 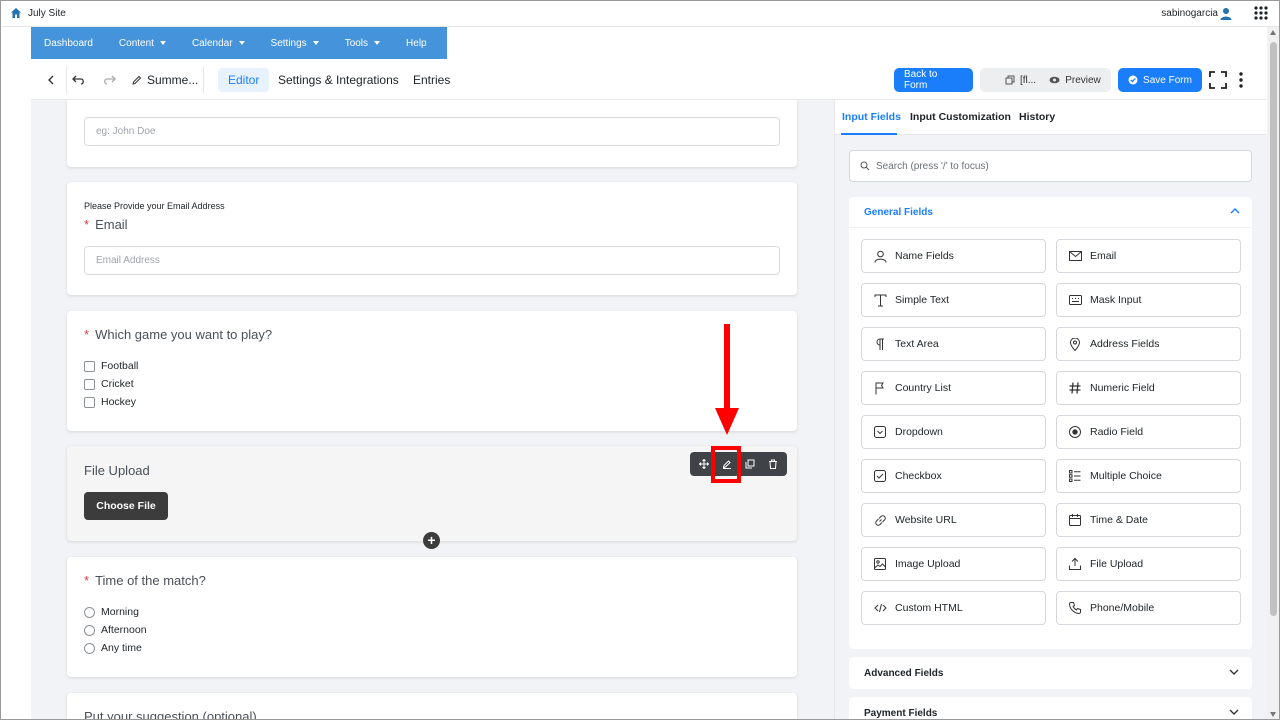 What do you see at coordinates (1037, 117) in the screenshot?
I see `tab-history: History` at bounding box center [1037, 117].